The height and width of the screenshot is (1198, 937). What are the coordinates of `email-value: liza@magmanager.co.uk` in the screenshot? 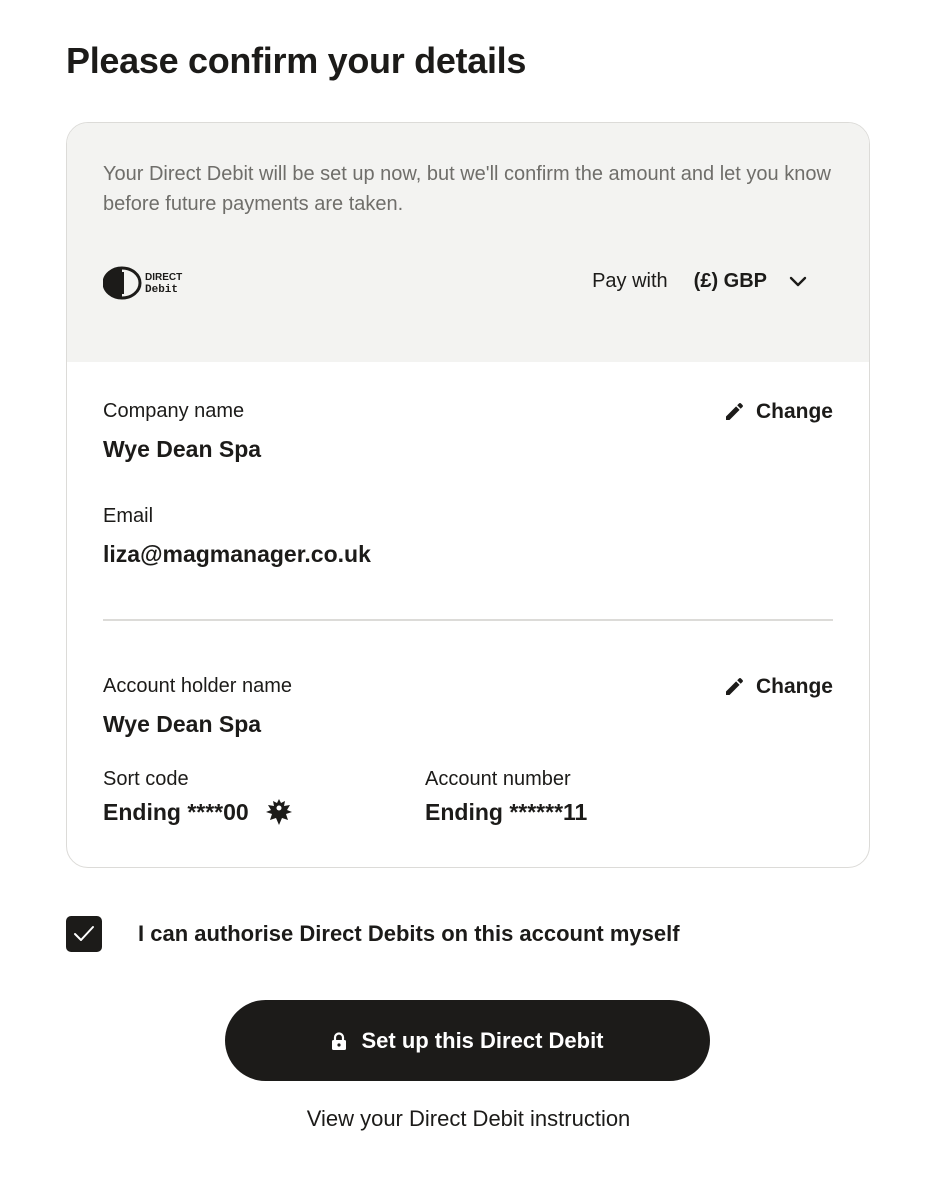 It's located at (237, 554).